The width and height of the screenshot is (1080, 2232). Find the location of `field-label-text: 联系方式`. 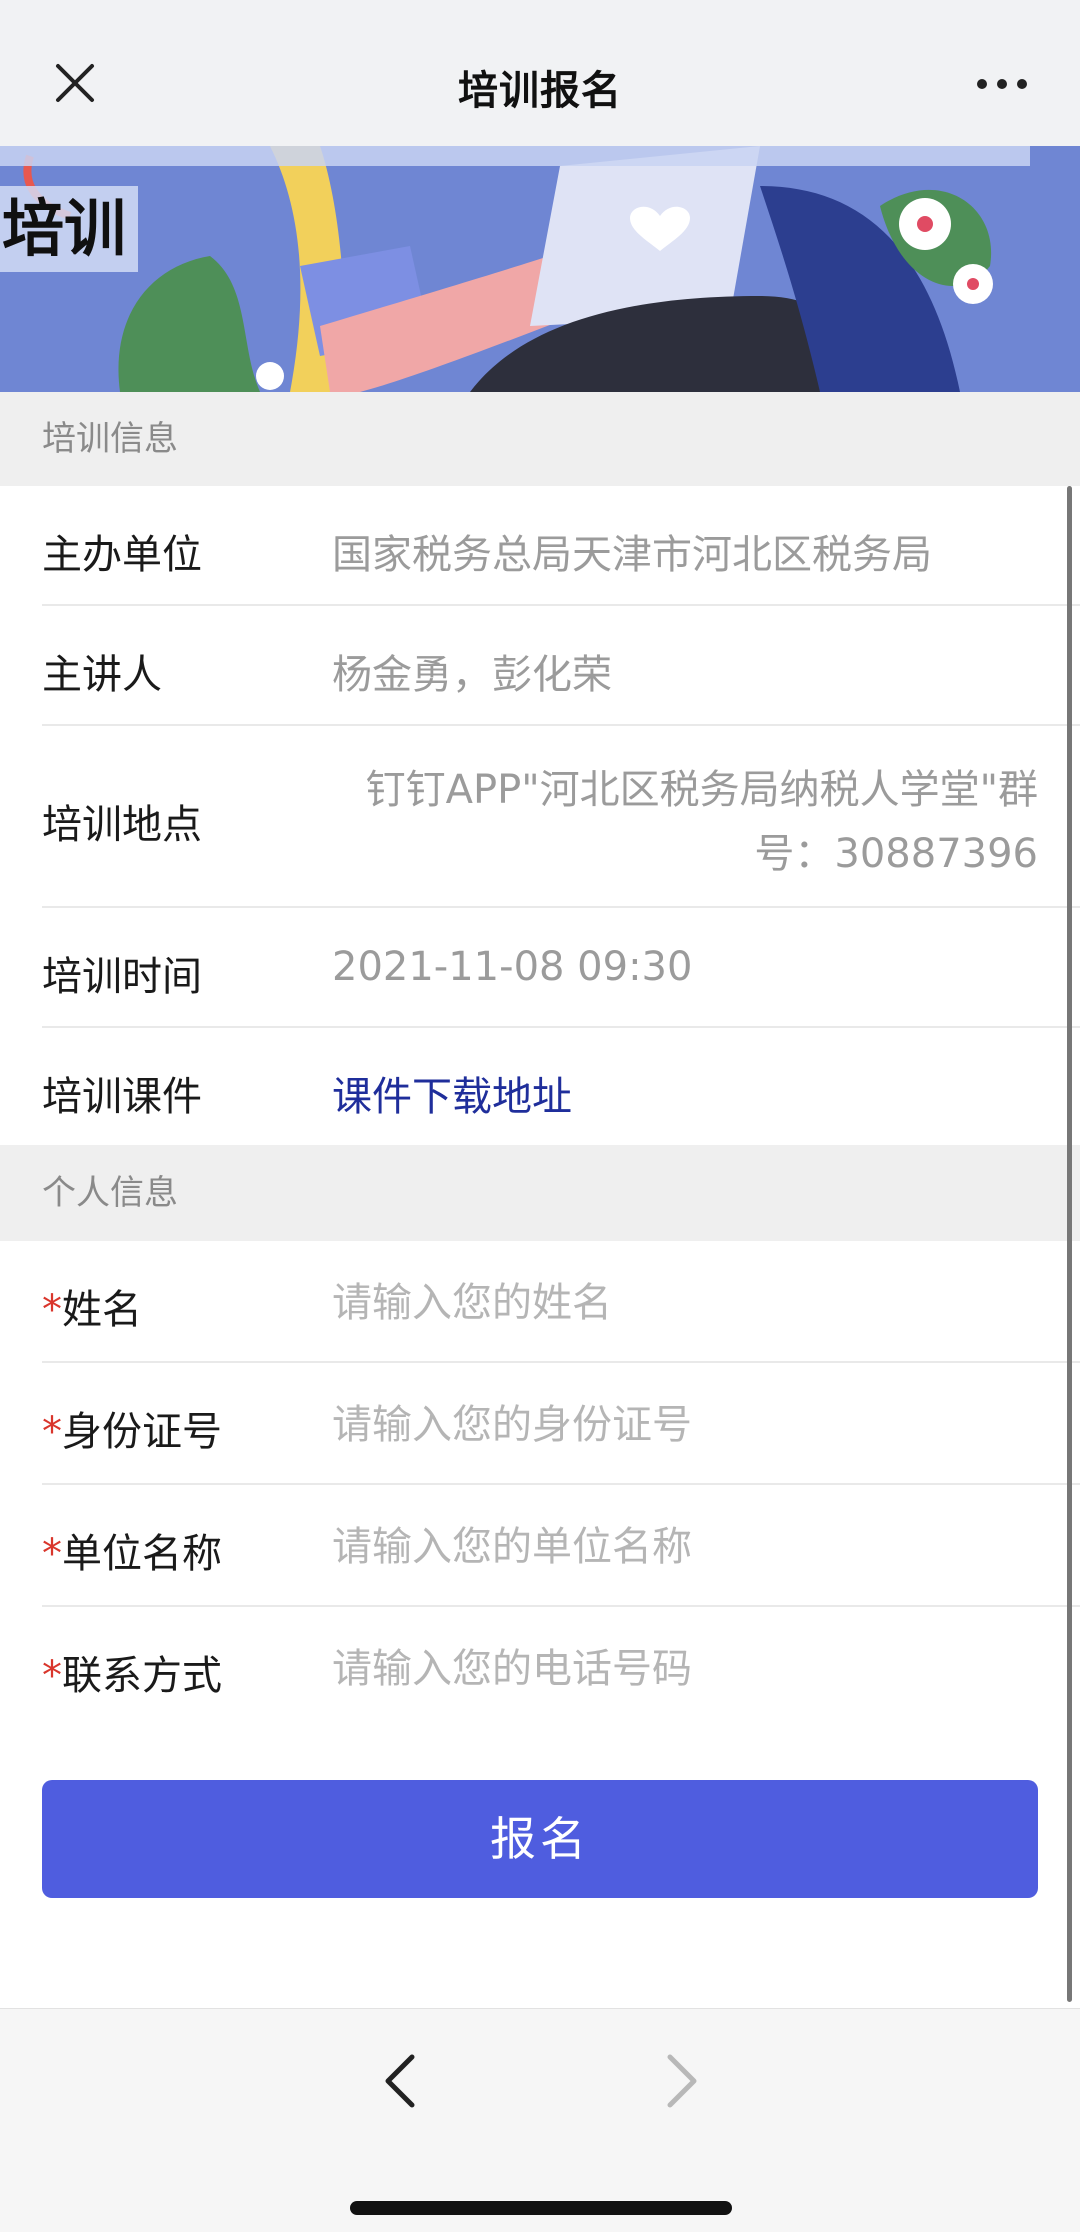

field-label-text: 联系方式 is located at coordinates (142, 1676).